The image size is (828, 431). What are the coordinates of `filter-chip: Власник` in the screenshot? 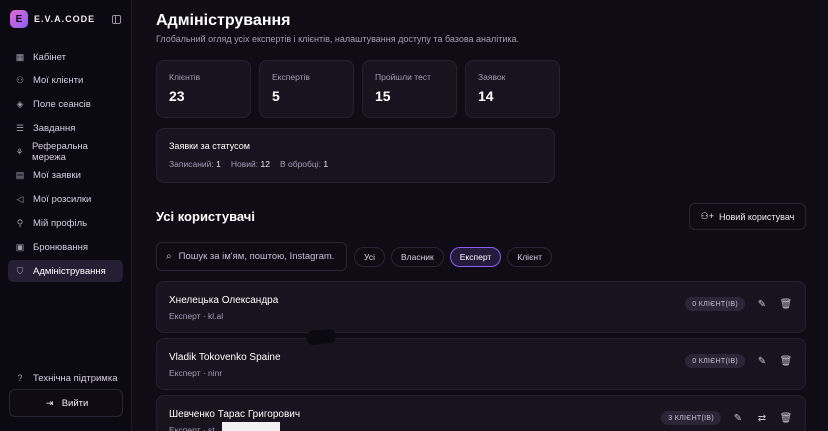 It's located at (417, 257).